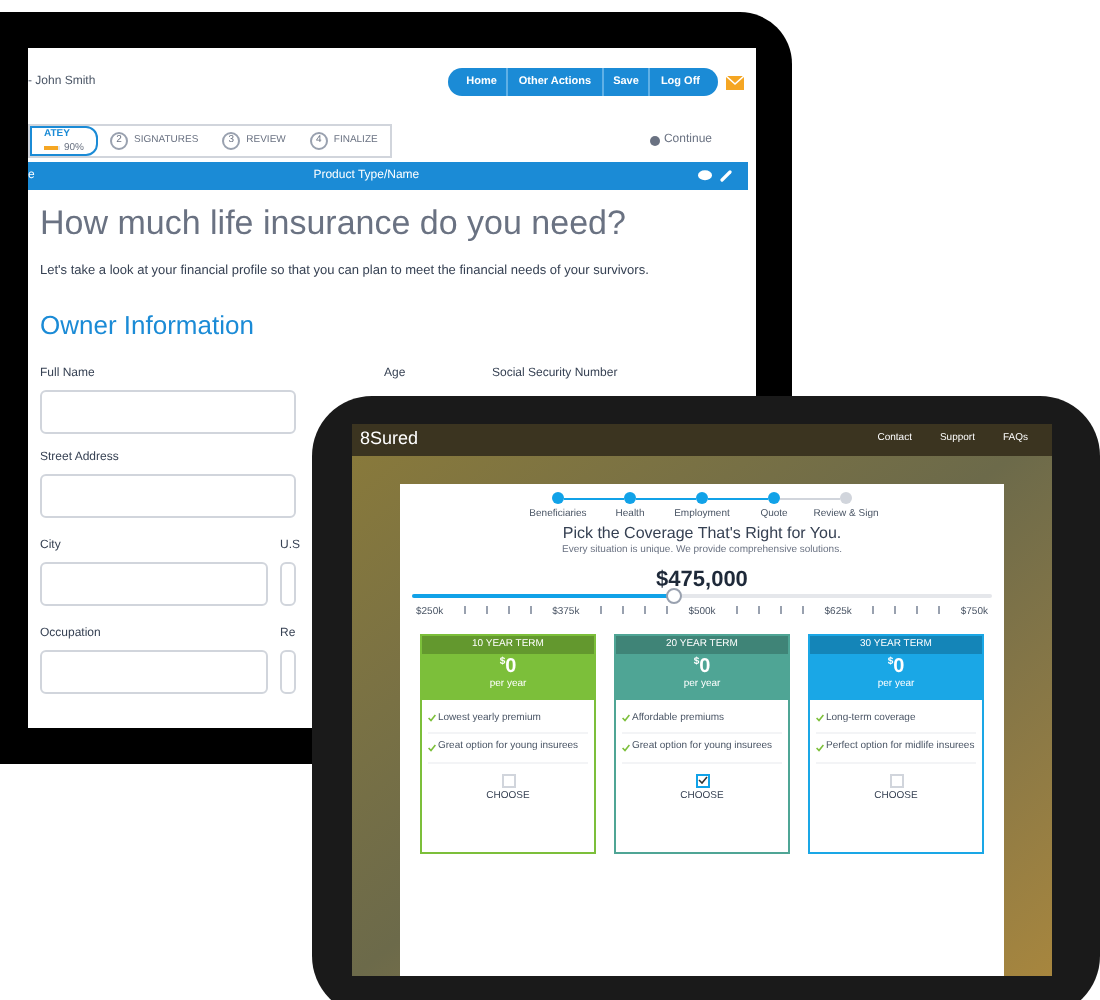  Describe the element at coordinates (702, 581) in the screenshot. I see `coverage-amount: $475,000` at that location.